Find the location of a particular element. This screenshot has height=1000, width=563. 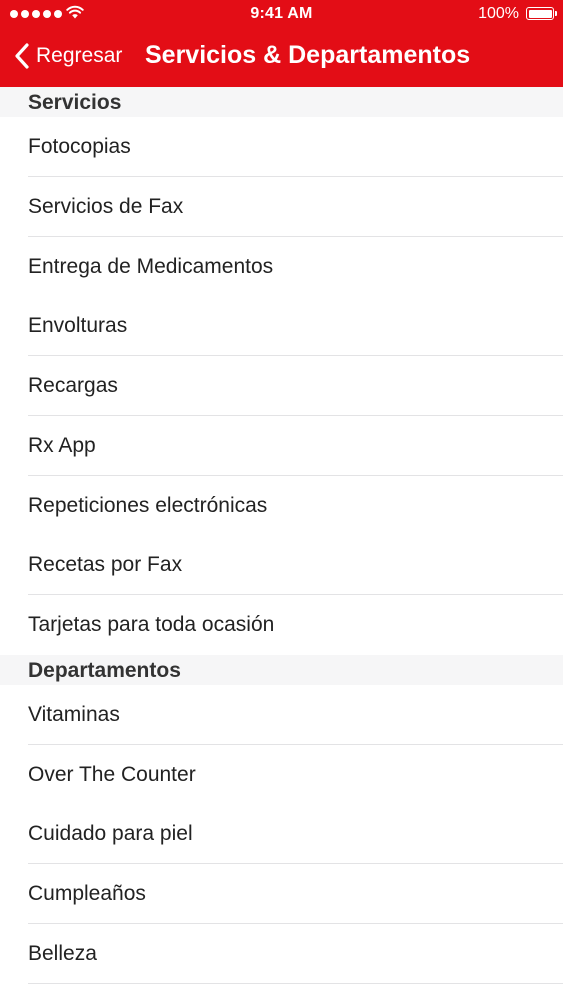

list-item-cuidado-para-piel: Cuidado para piel is located at coordinates (281, 834).